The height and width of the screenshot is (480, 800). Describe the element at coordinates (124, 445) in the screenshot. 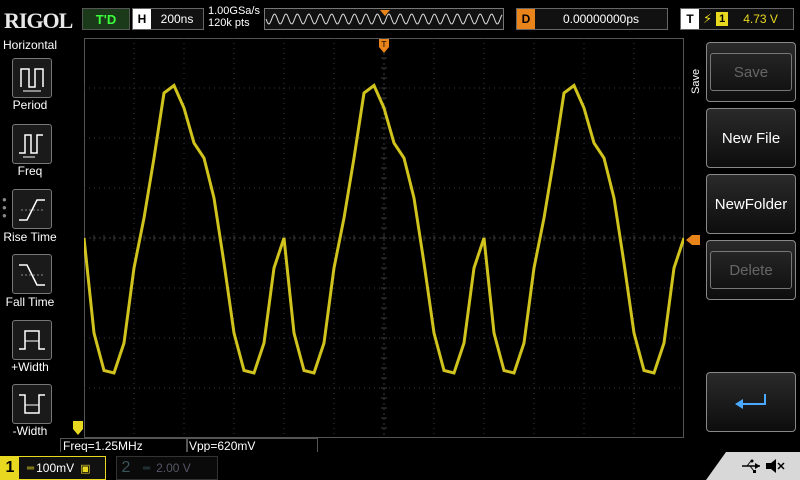

I see `freq-measurement: Freq=1.25MHz` at that location.